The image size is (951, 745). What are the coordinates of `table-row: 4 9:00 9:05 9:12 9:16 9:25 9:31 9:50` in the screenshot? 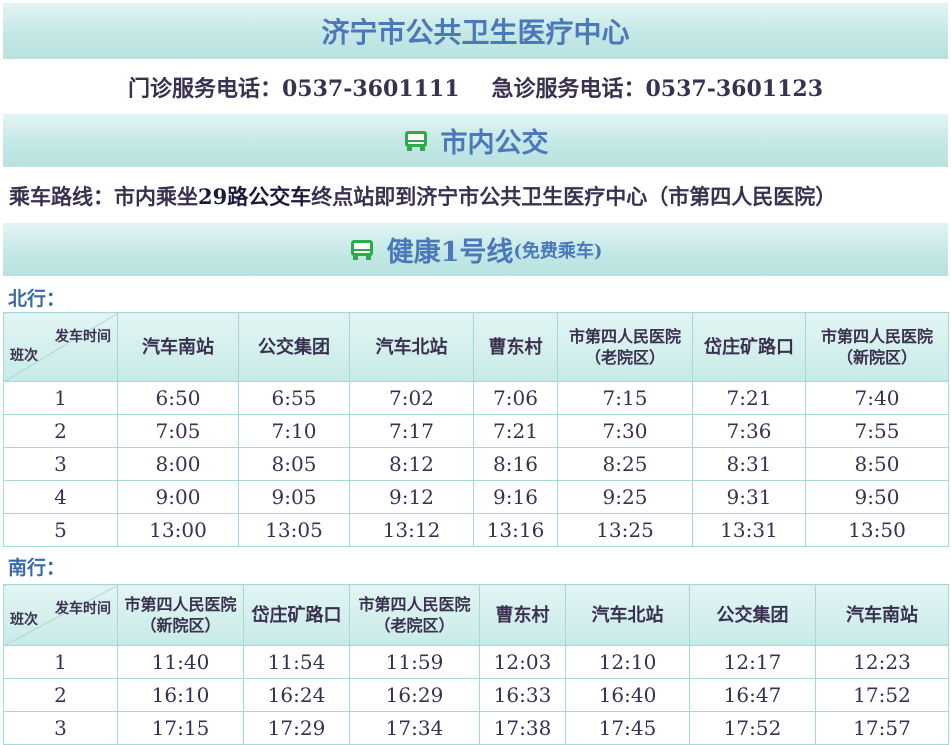 It's located at (476, 497).